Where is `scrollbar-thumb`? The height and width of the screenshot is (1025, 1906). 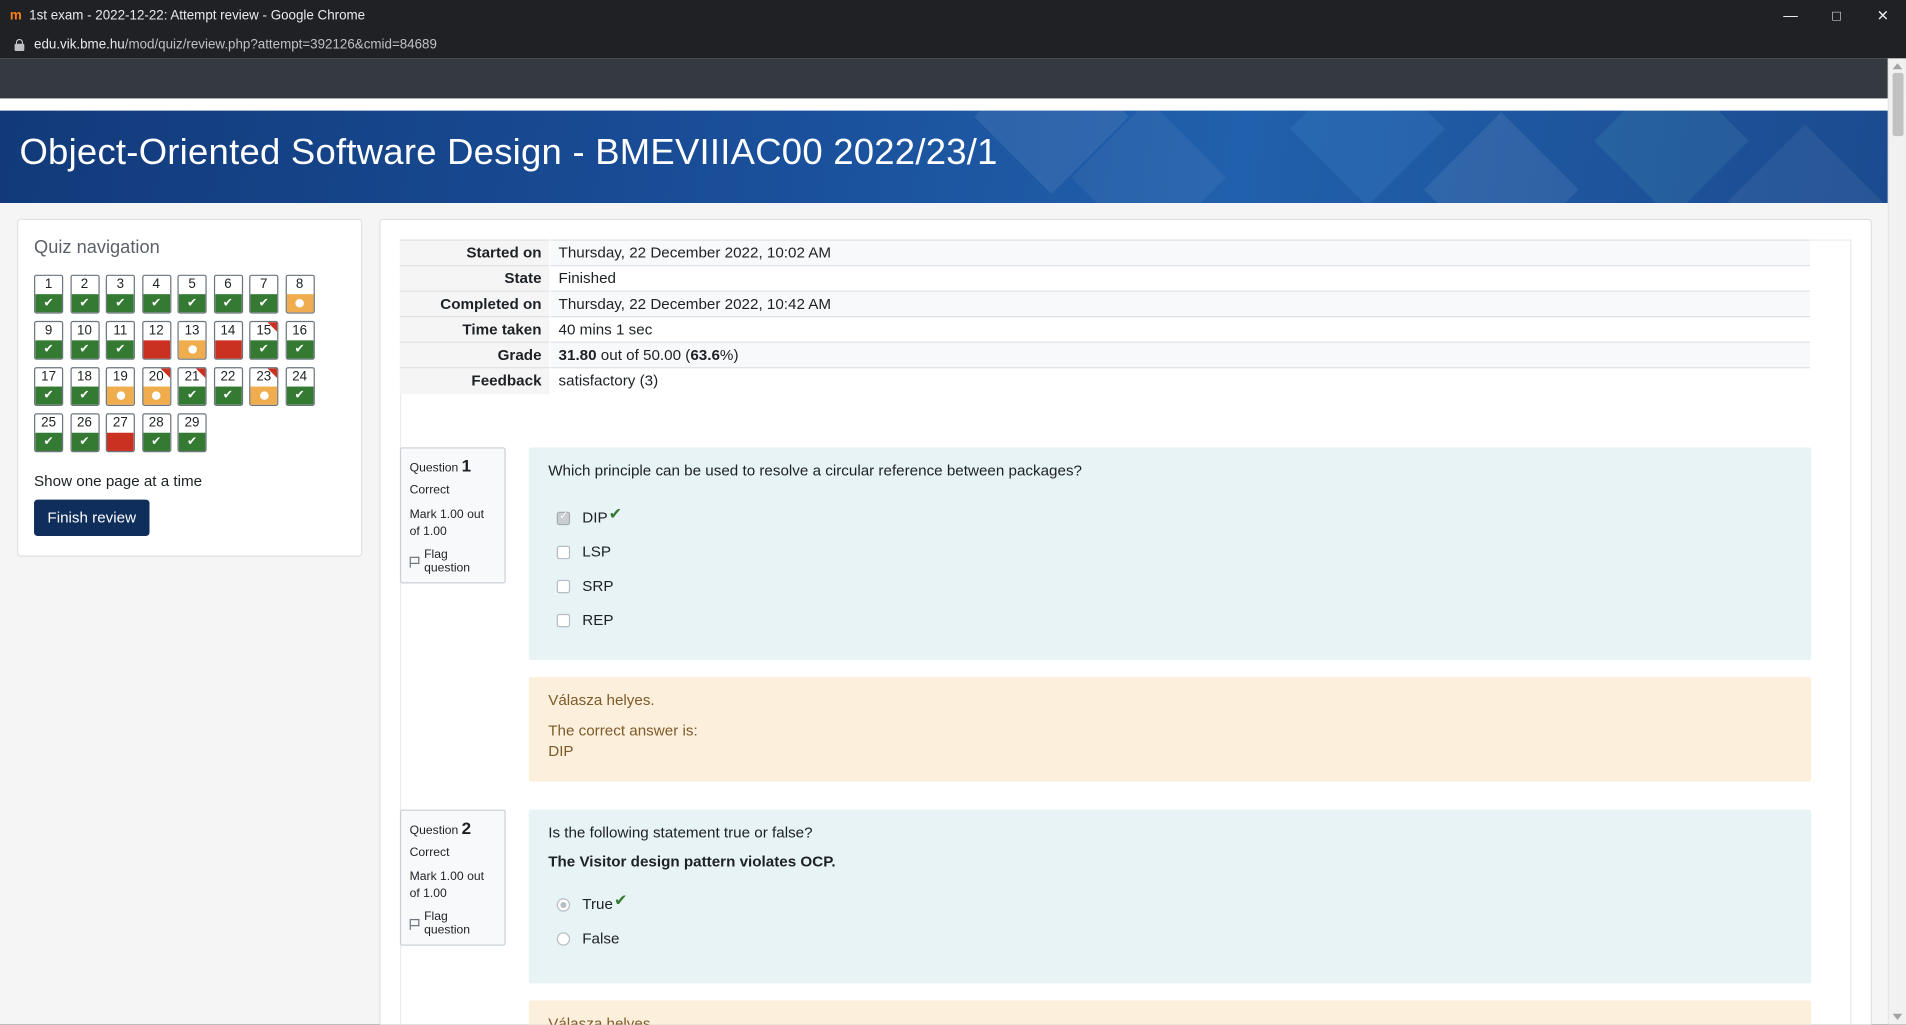
scrollbar-thumb is located at coordinates (1898, 104).